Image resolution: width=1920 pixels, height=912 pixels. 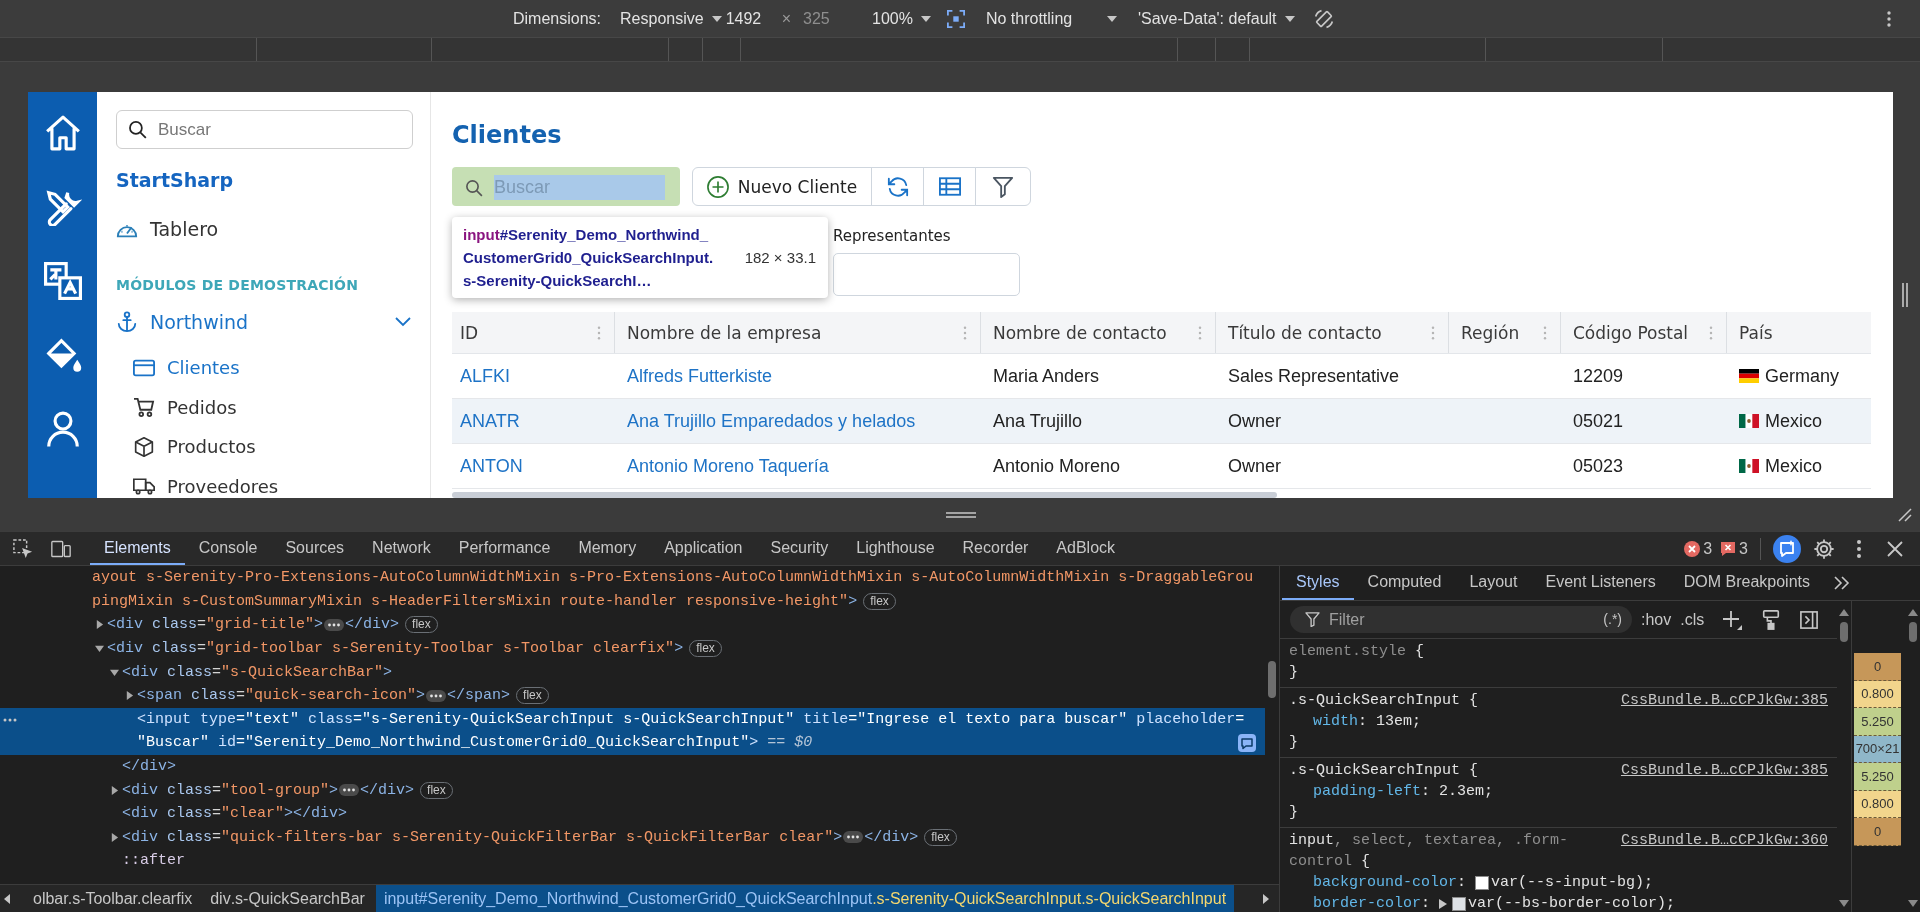 I want to click on breadcrumb: olbar.s-Toolbar.clearfix, so click(x=113, y=898).